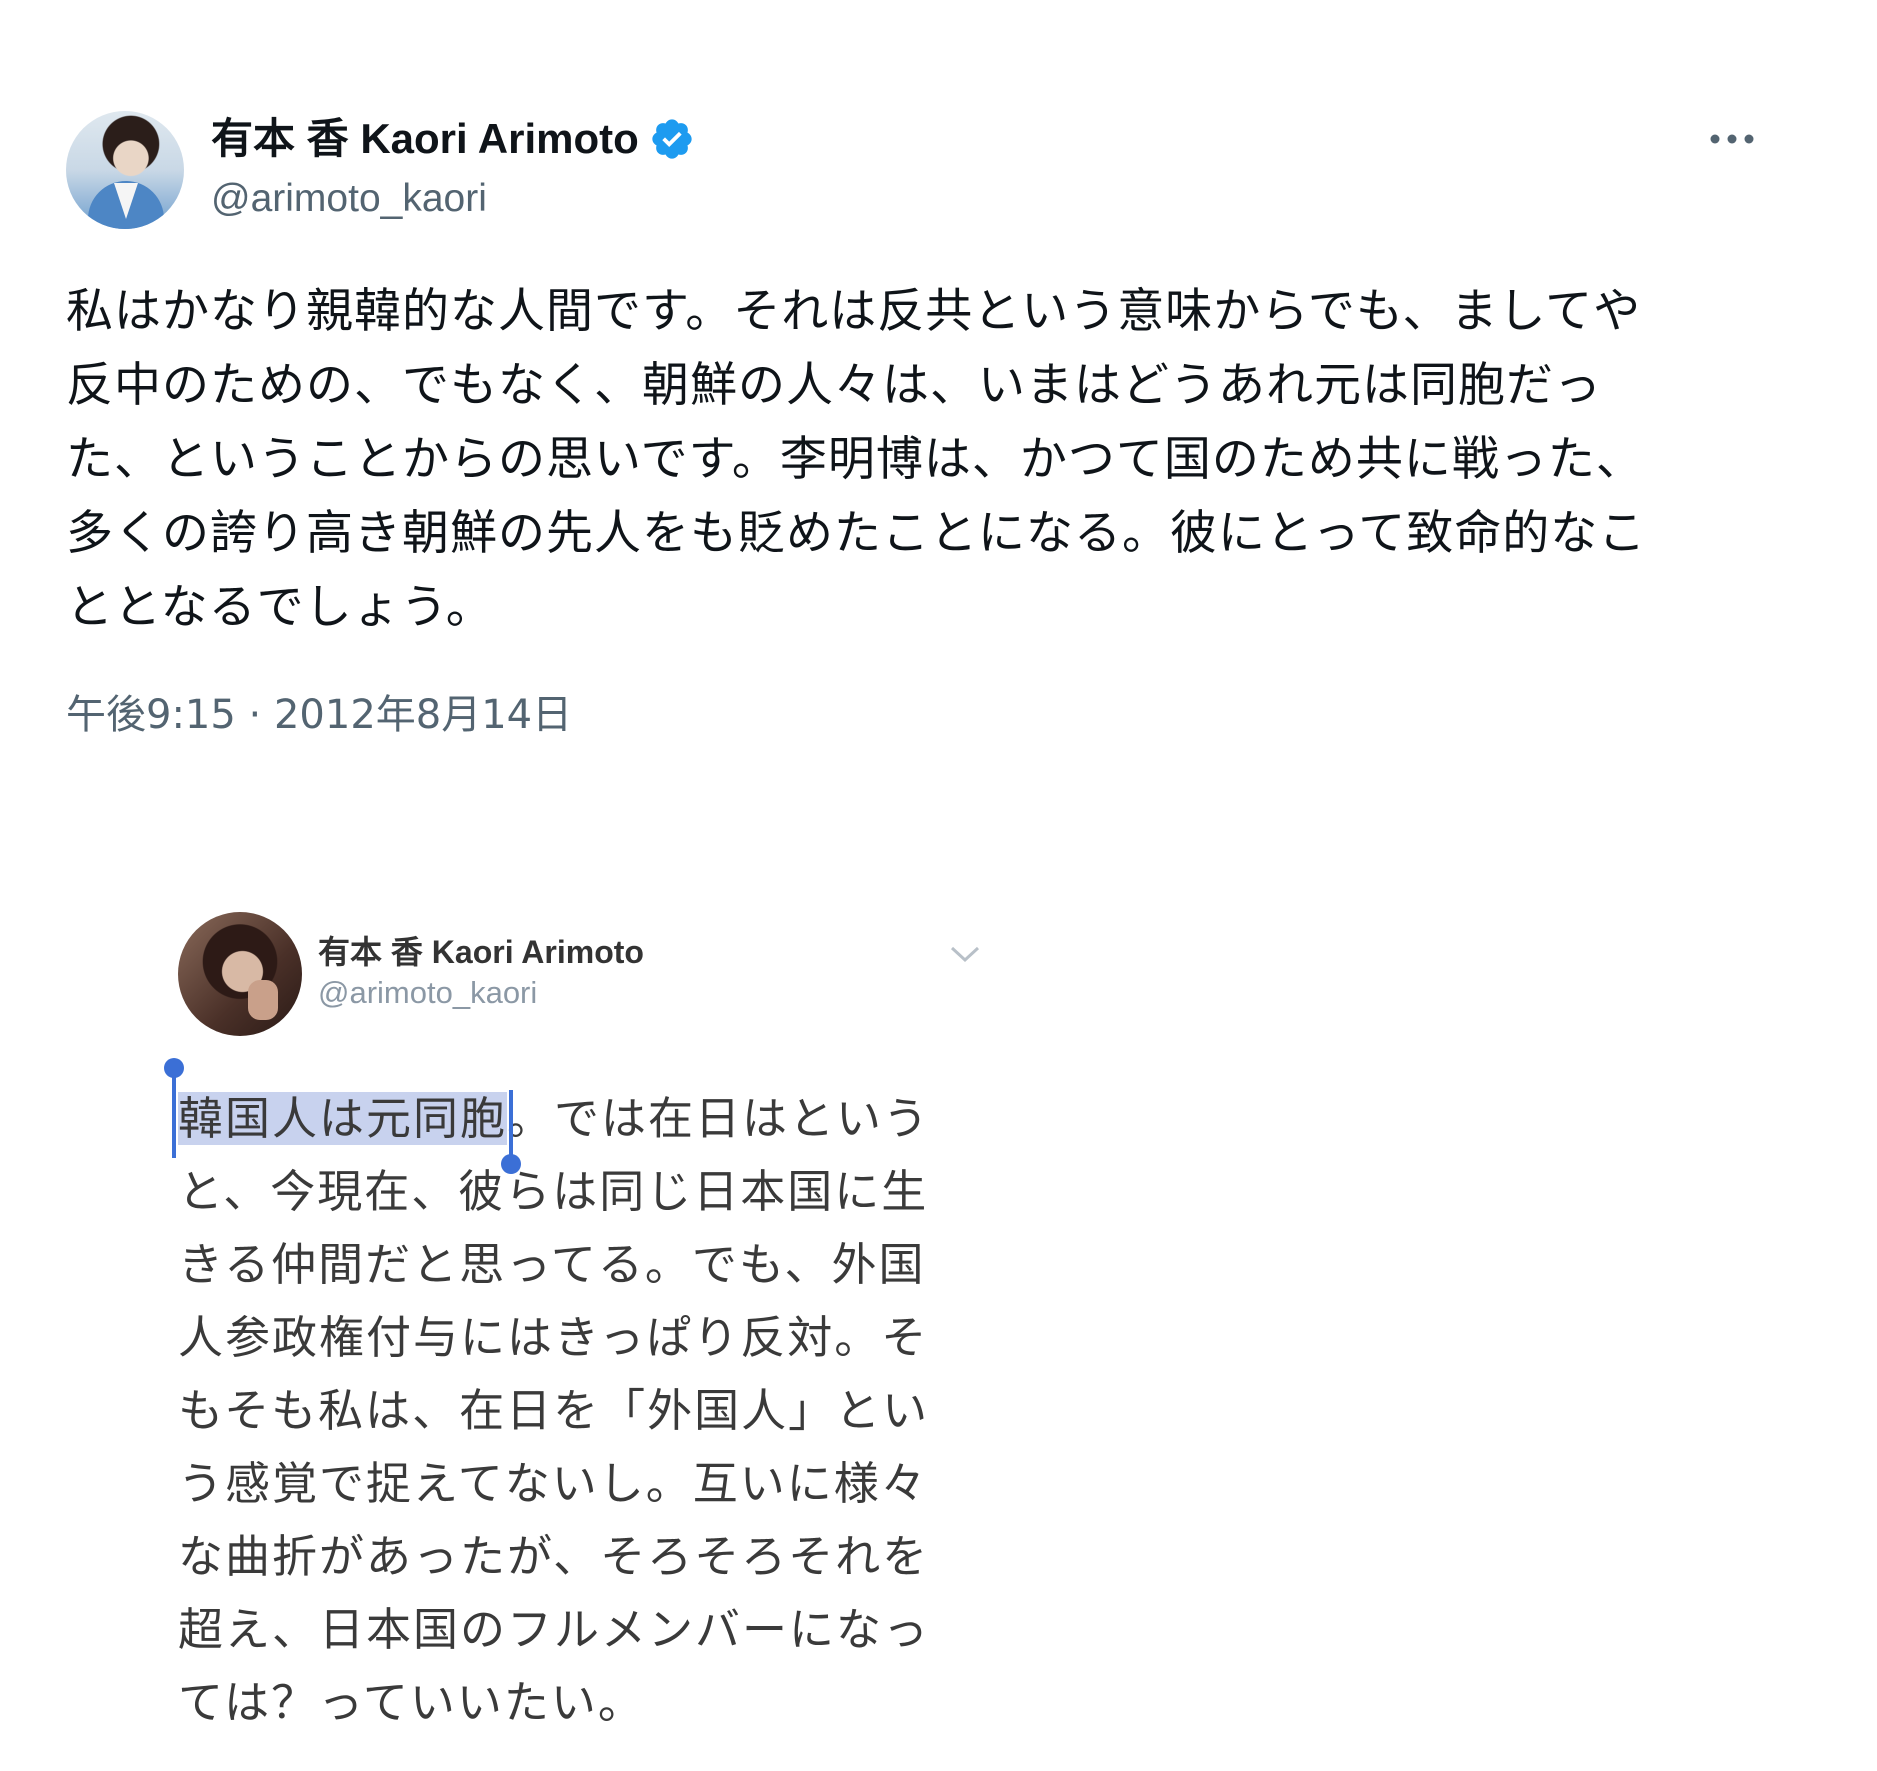 The width and height of the screenshot is (1877, 1771). Describe the element at coordinates (263, 1000) in the screenshot. I see `avatar-hand` at that location.